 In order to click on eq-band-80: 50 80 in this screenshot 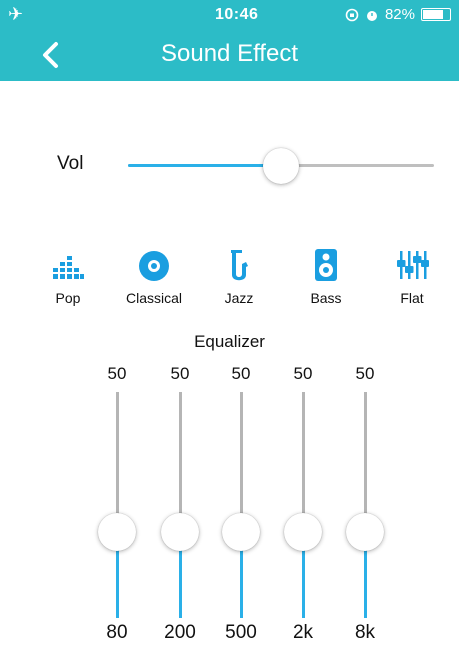, I will do `click(117, 505)`.